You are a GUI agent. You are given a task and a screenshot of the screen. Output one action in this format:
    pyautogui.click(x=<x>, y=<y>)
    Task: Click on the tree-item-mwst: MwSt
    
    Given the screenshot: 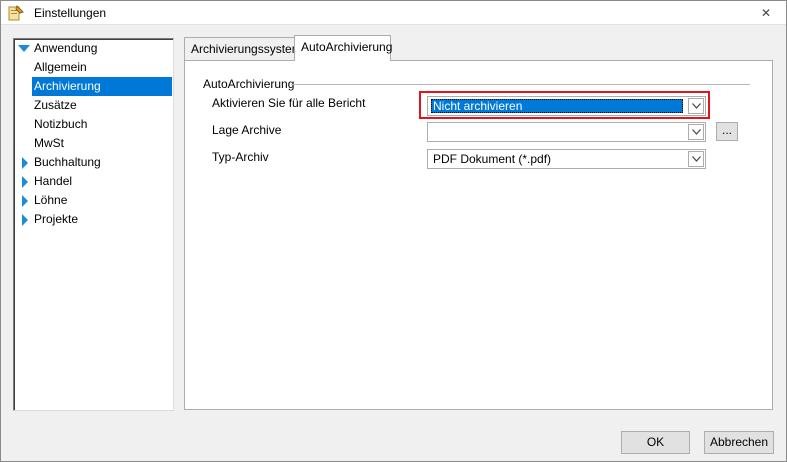 What is the action you would take?
    pyautogui.click(x=49, y=143)
    